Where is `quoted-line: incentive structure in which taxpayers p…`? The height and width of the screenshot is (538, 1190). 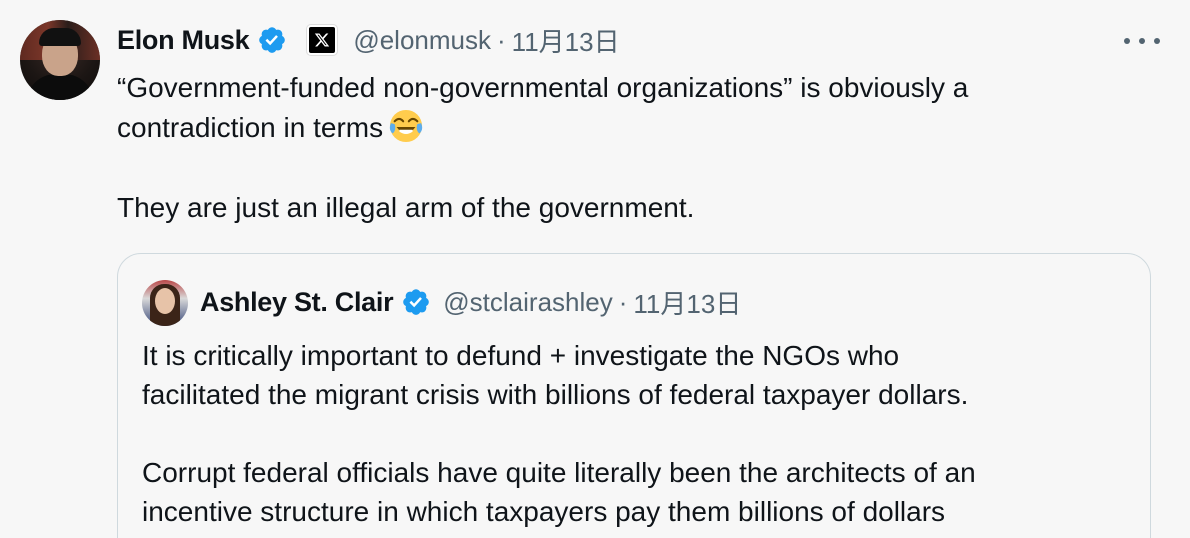
quoted-line: incentive structure in which taxpayers p… is located at coordinates (544, 511).